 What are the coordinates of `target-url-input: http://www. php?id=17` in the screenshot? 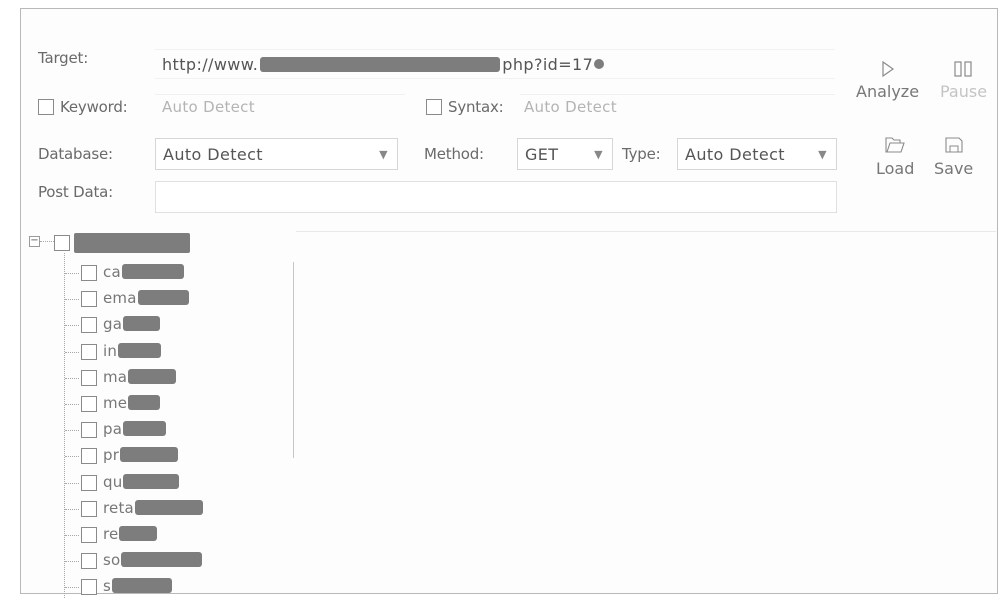 It's located at (495, 64).